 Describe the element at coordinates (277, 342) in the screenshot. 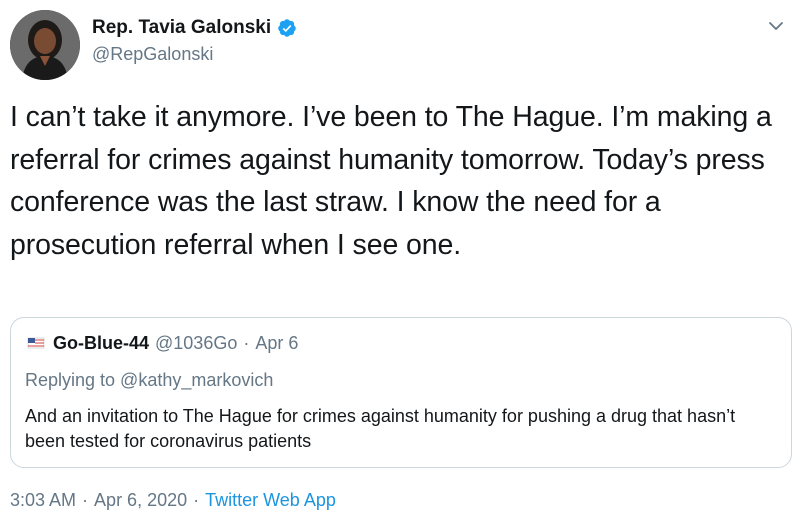

I see `quoted-date: Apr 6` at that location.